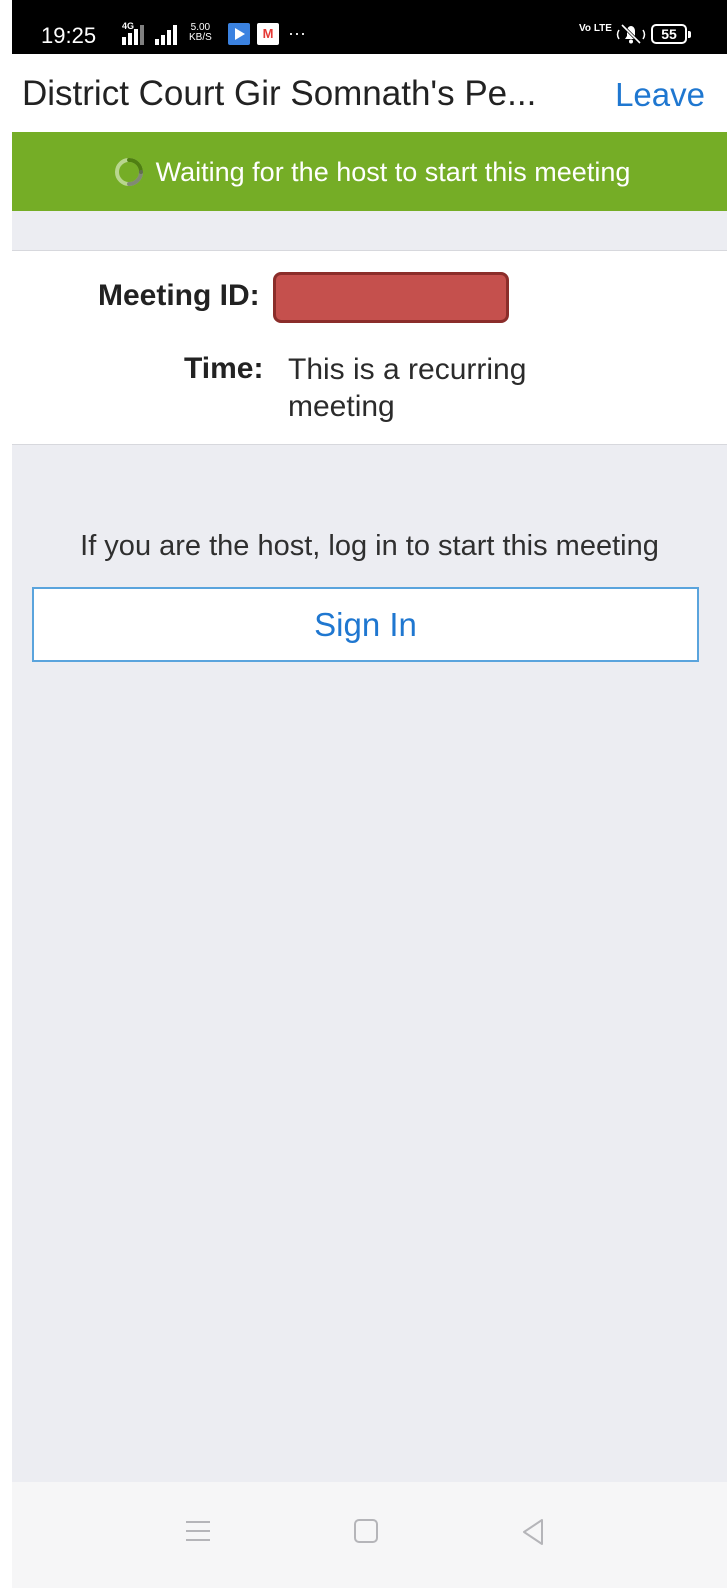 The image size is (727, 1588). I want to click on m-app-icon: M, so click(268, 34).